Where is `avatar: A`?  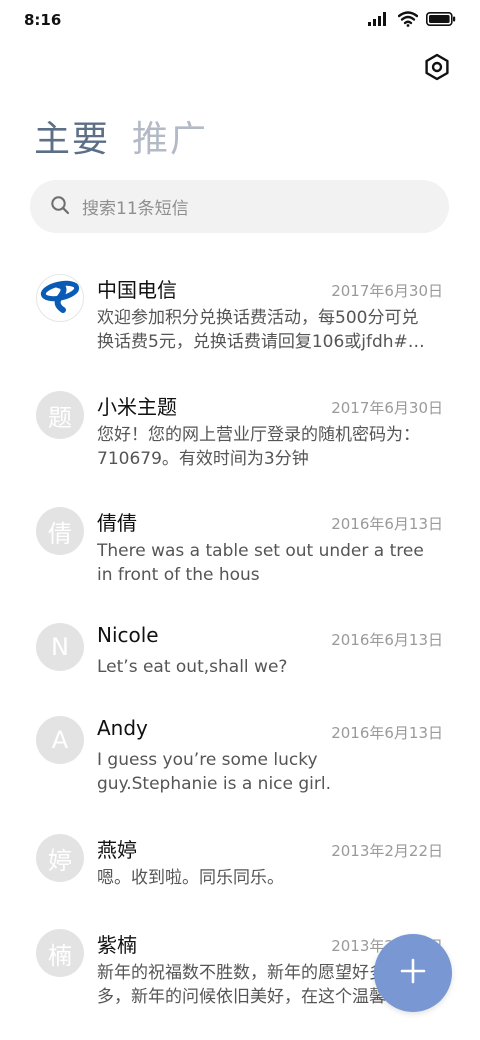 avatar: A is located at coordinates (60, 740).